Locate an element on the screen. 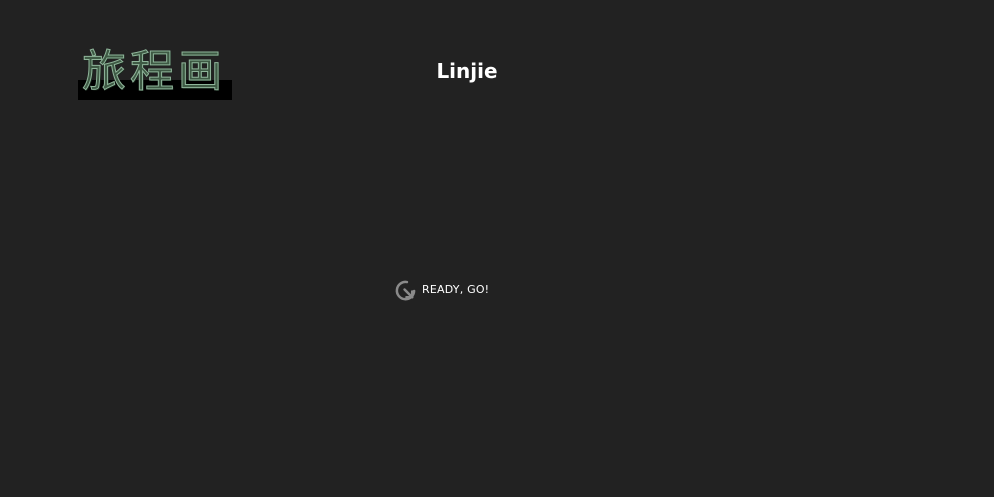 The image size is (994, 497). loading-indicator: READY, GO! is located at coordinates (441, 290).